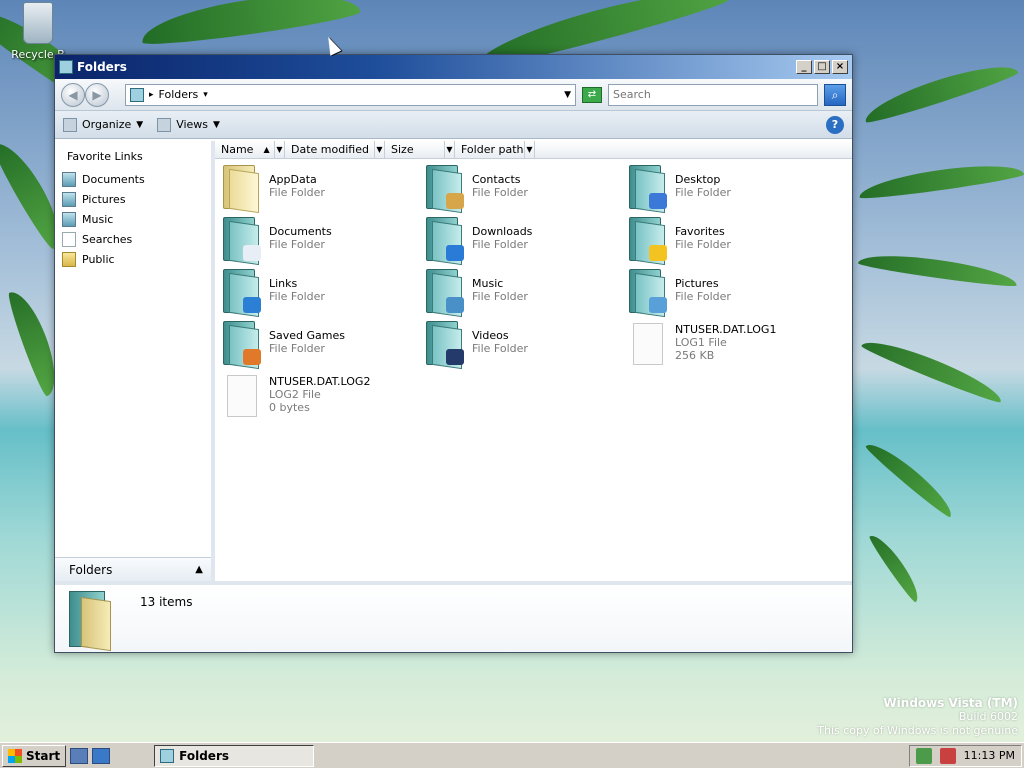 This screenshot has height=768, width=1024. I want to click on item-count: 13 items, so click(166, 602).